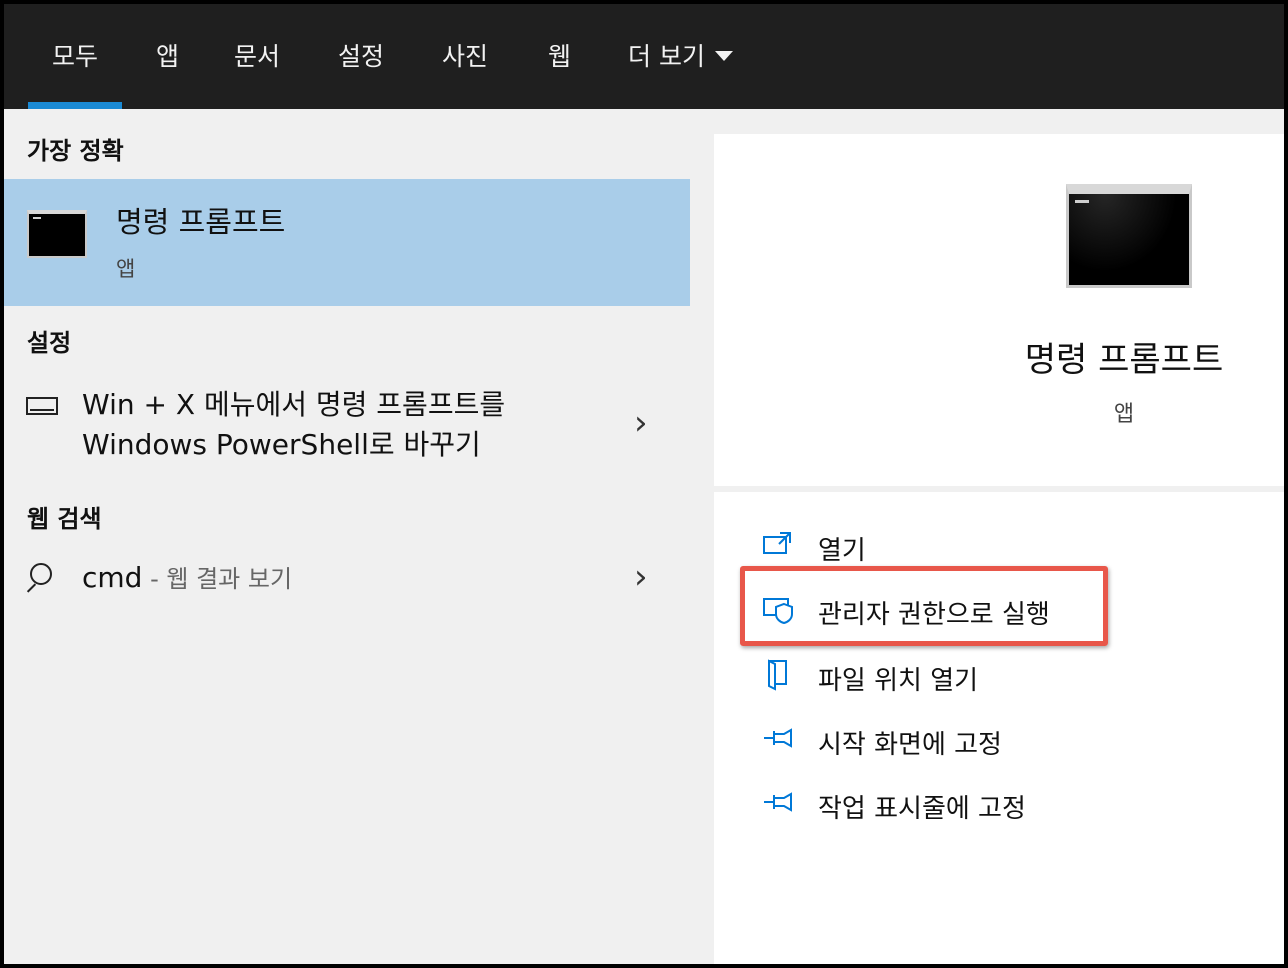 The height and width of the screenshot is (968, 1288). What do you see at coordinates (347, 579) in the screenshot?
I see `web-result-item: cmd - 웹 결과 보기 ›` at bounding box center [347, 579].